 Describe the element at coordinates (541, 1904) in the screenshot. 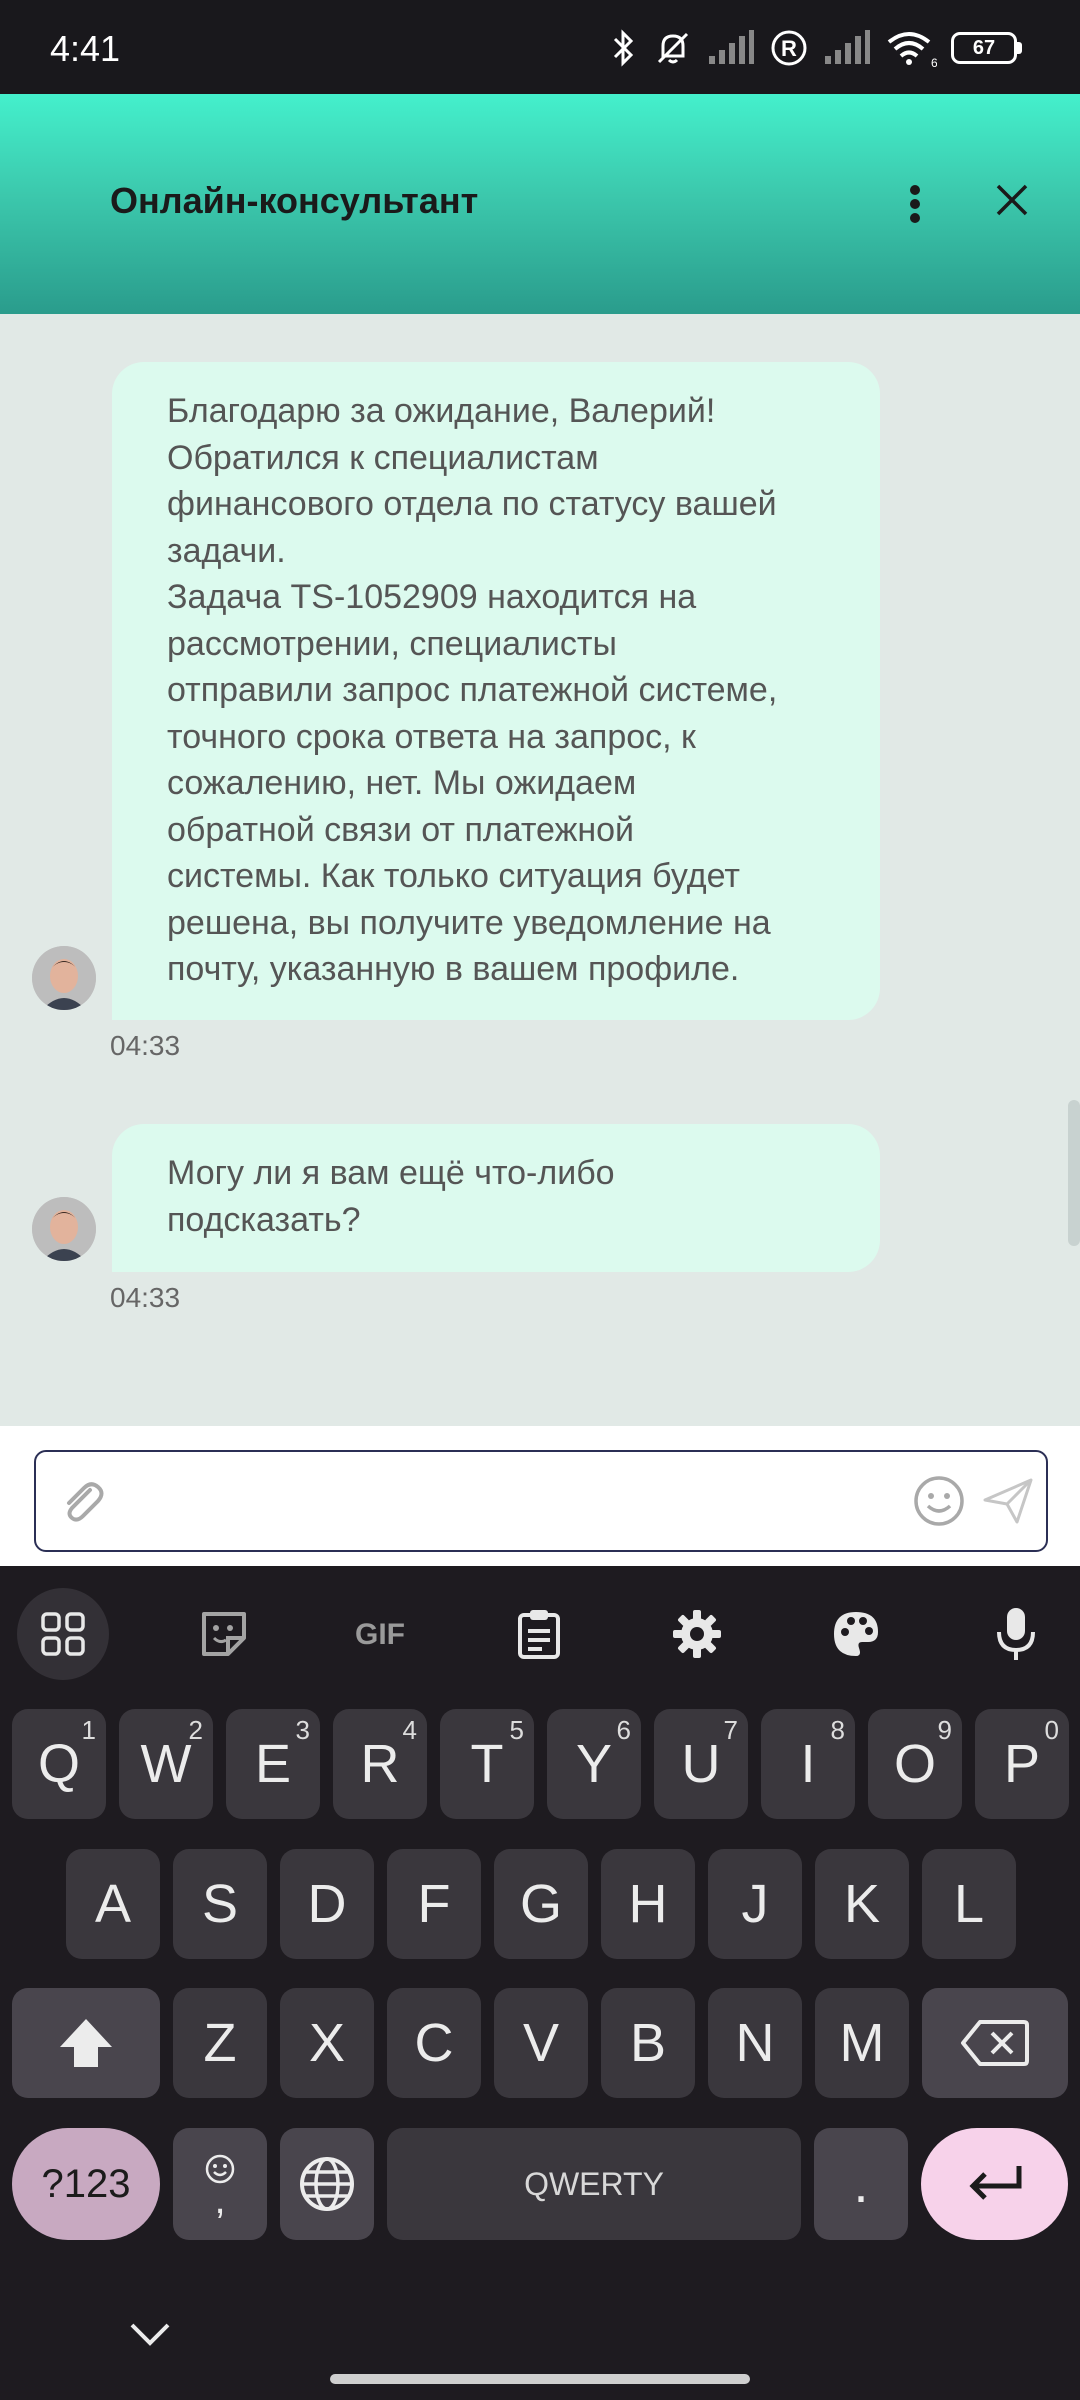

I see `key-g: G` at that location.